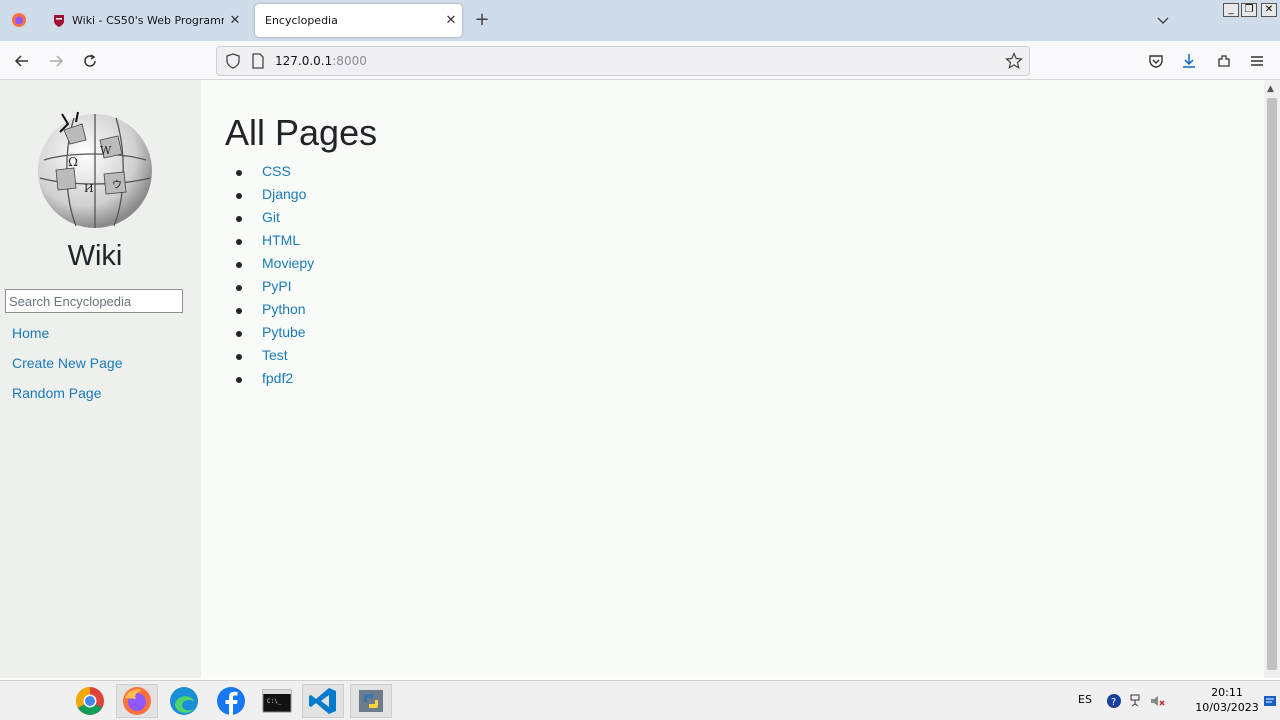 This screenshot has height=720, width=1280. What do you see at coordinates (1269, 10) in the screenshot?
I see `window-close-button: ✕` at bounding box center [1269, 10].